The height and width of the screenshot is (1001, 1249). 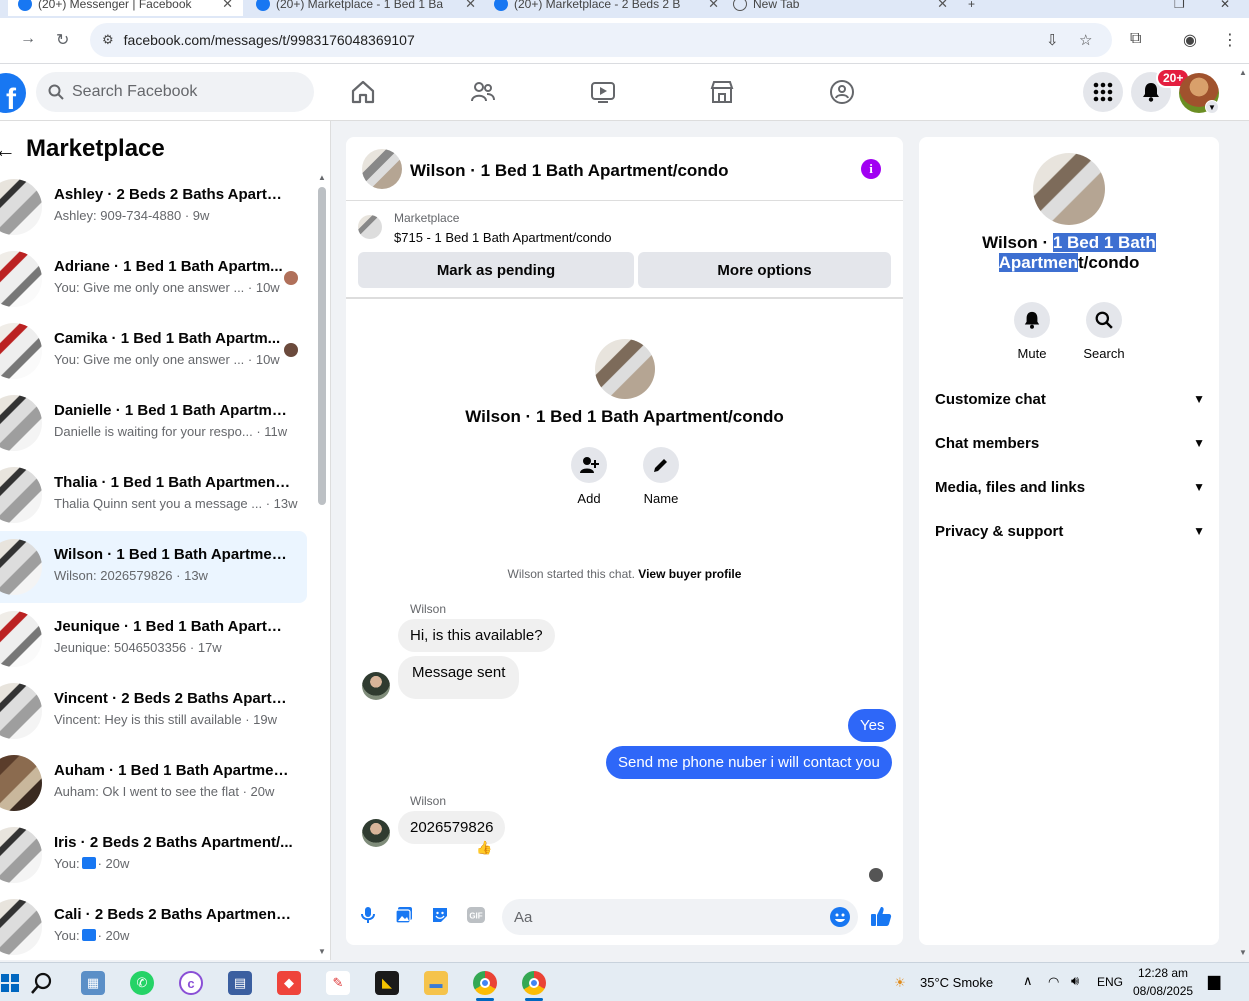 What do you see at coordinates (664, 917) in the screenshot?
I see `message-input` at bounding box center [664, 917].